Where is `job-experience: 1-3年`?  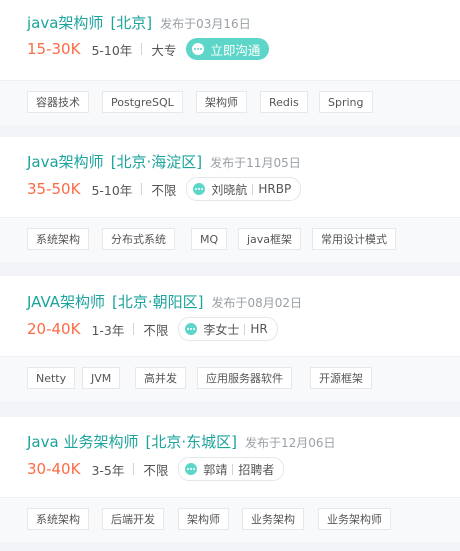 job-experience: 1-3年 is located at coordinates (108, 330).